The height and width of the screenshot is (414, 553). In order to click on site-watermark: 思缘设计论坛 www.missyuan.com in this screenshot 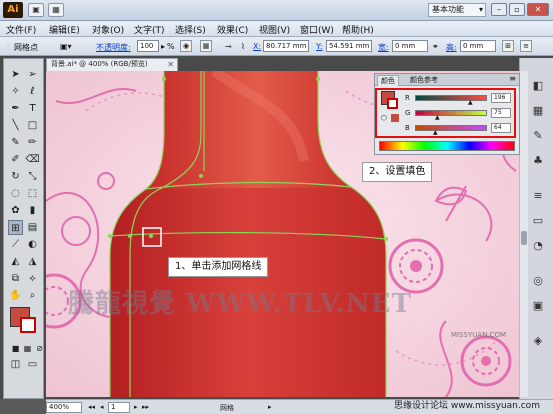, I will do `click(467, 406)`.